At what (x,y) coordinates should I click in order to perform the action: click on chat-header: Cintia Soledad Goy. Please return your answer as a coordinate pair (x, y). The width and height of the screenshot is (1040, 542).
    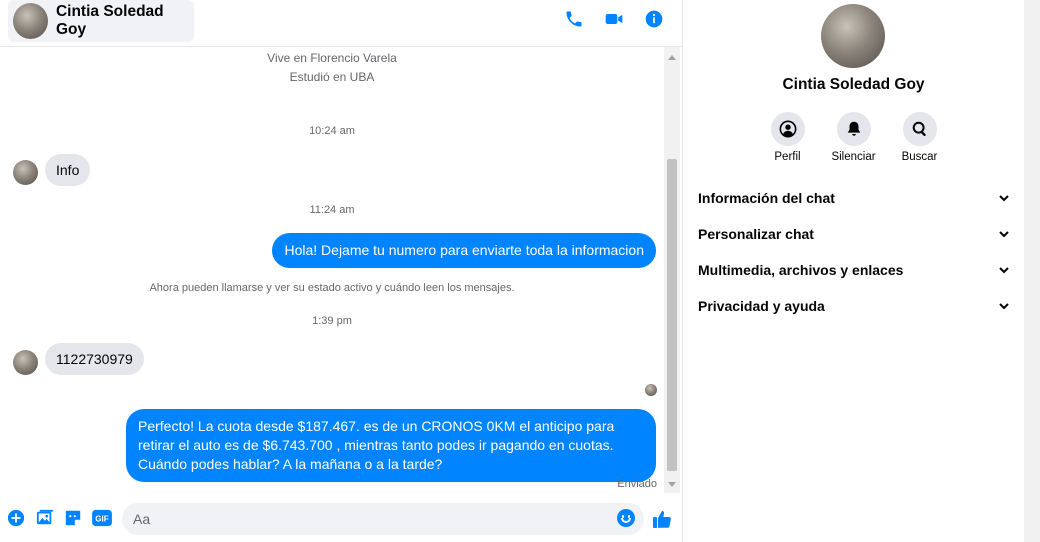
    Looking at the image, I should click on (341, 23).